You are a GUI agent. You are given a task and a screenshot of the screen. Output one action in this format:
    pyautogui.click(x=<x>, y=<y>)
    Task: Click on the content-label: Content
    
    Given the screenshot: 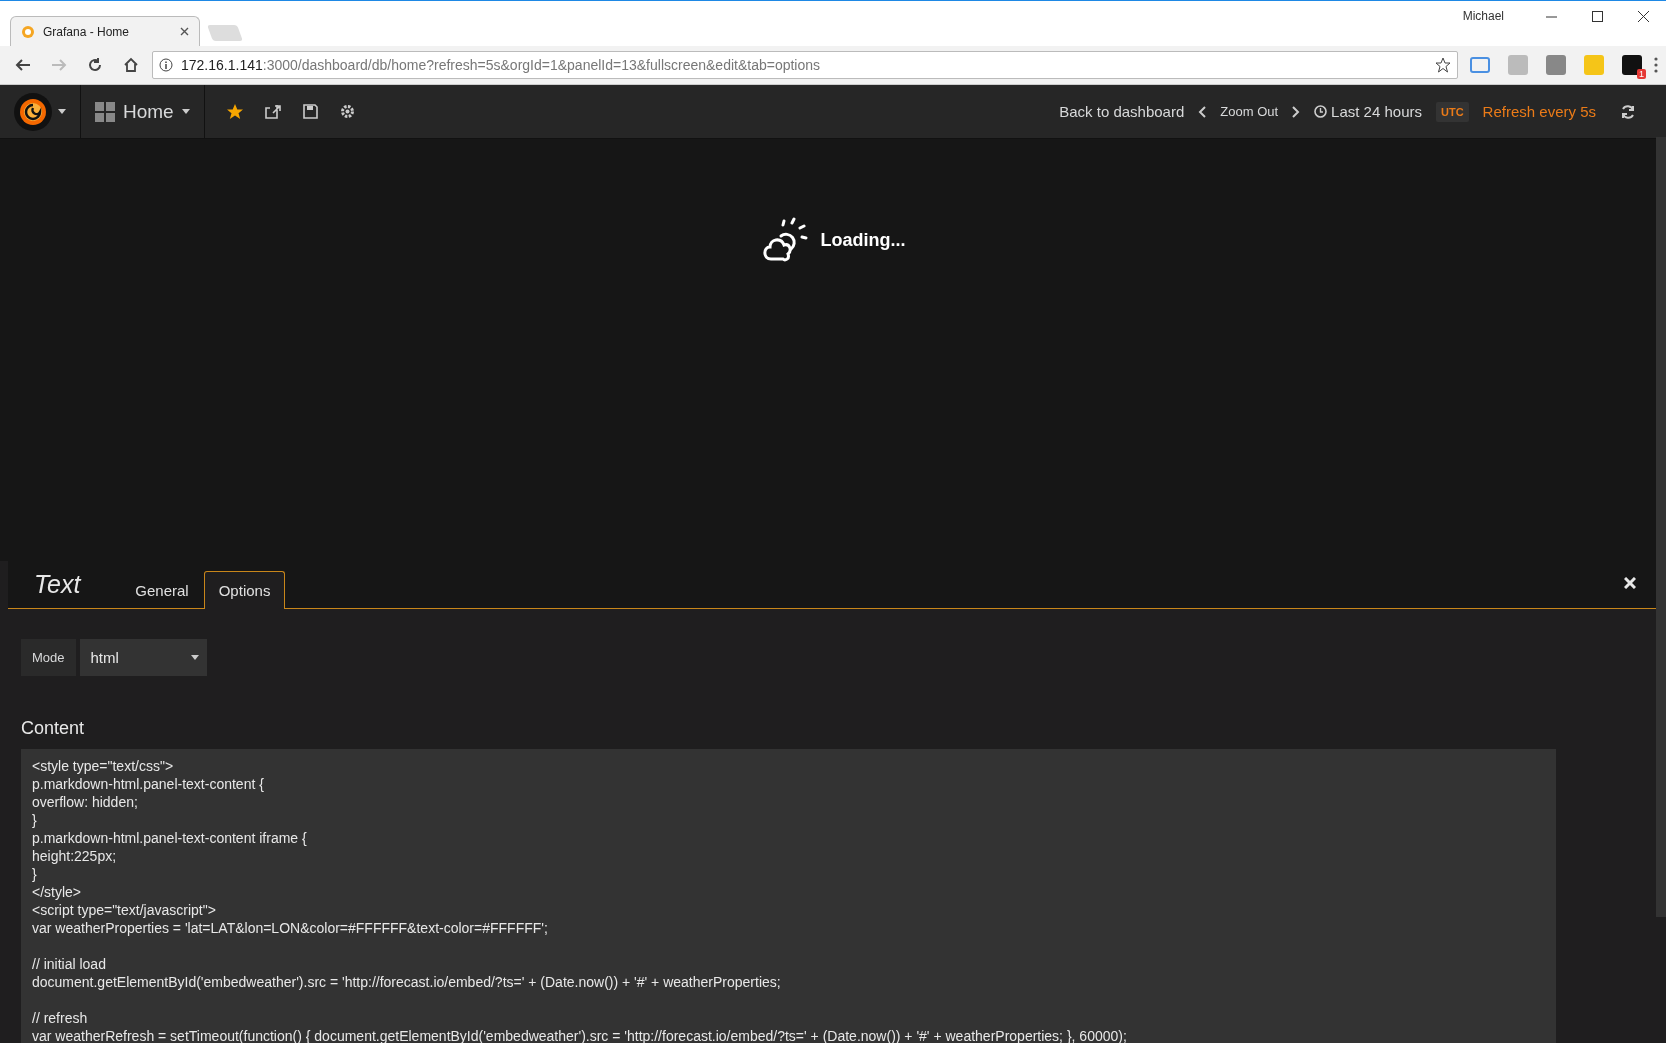 What is the action you would take?
    pyautogui.click(x=53, y=728)
    